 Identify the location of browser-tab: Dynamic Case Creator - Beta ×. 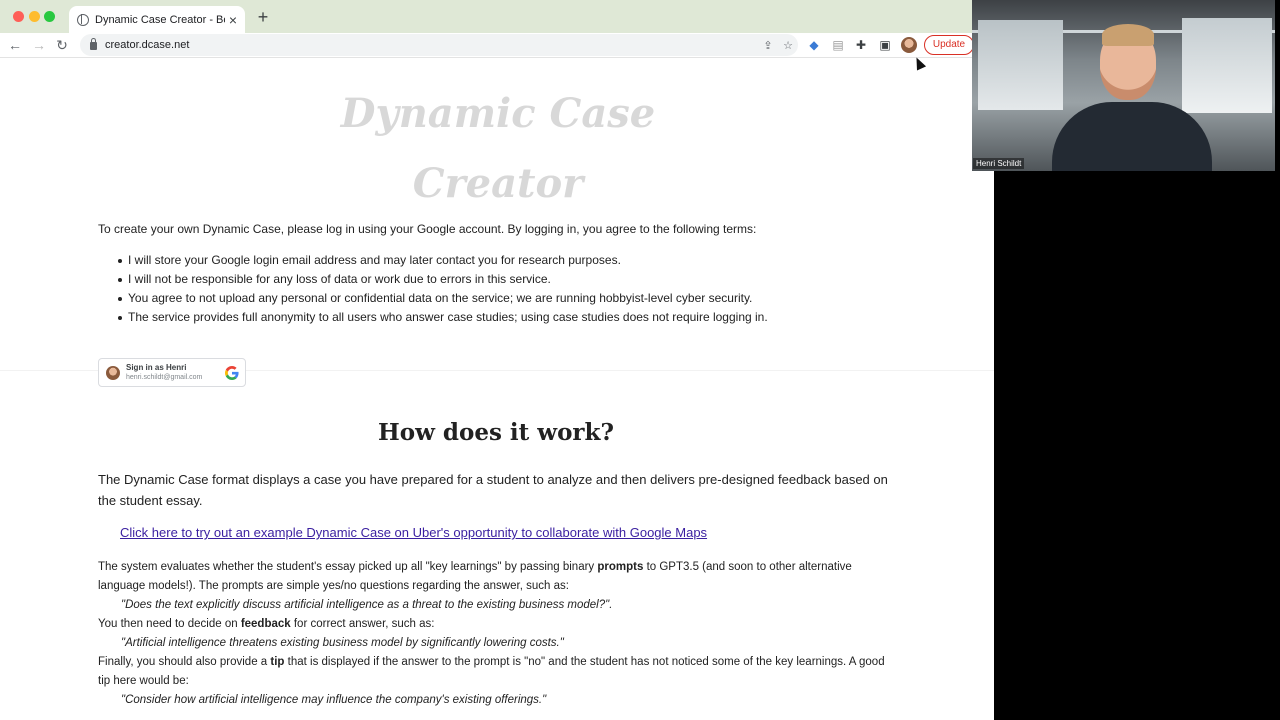
(157, 19).